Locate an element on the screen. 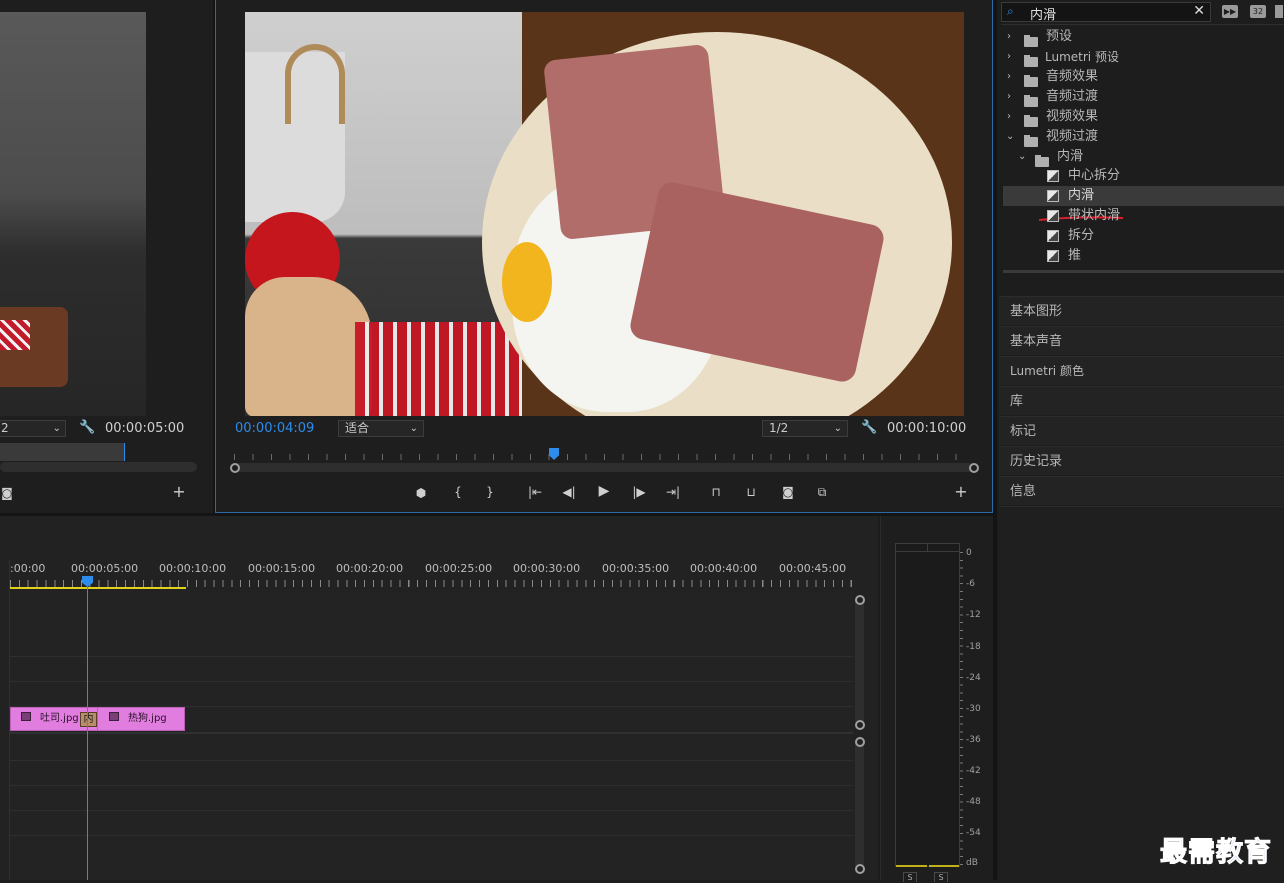  transition-slide: 内 is located at coordinates (88, 719).